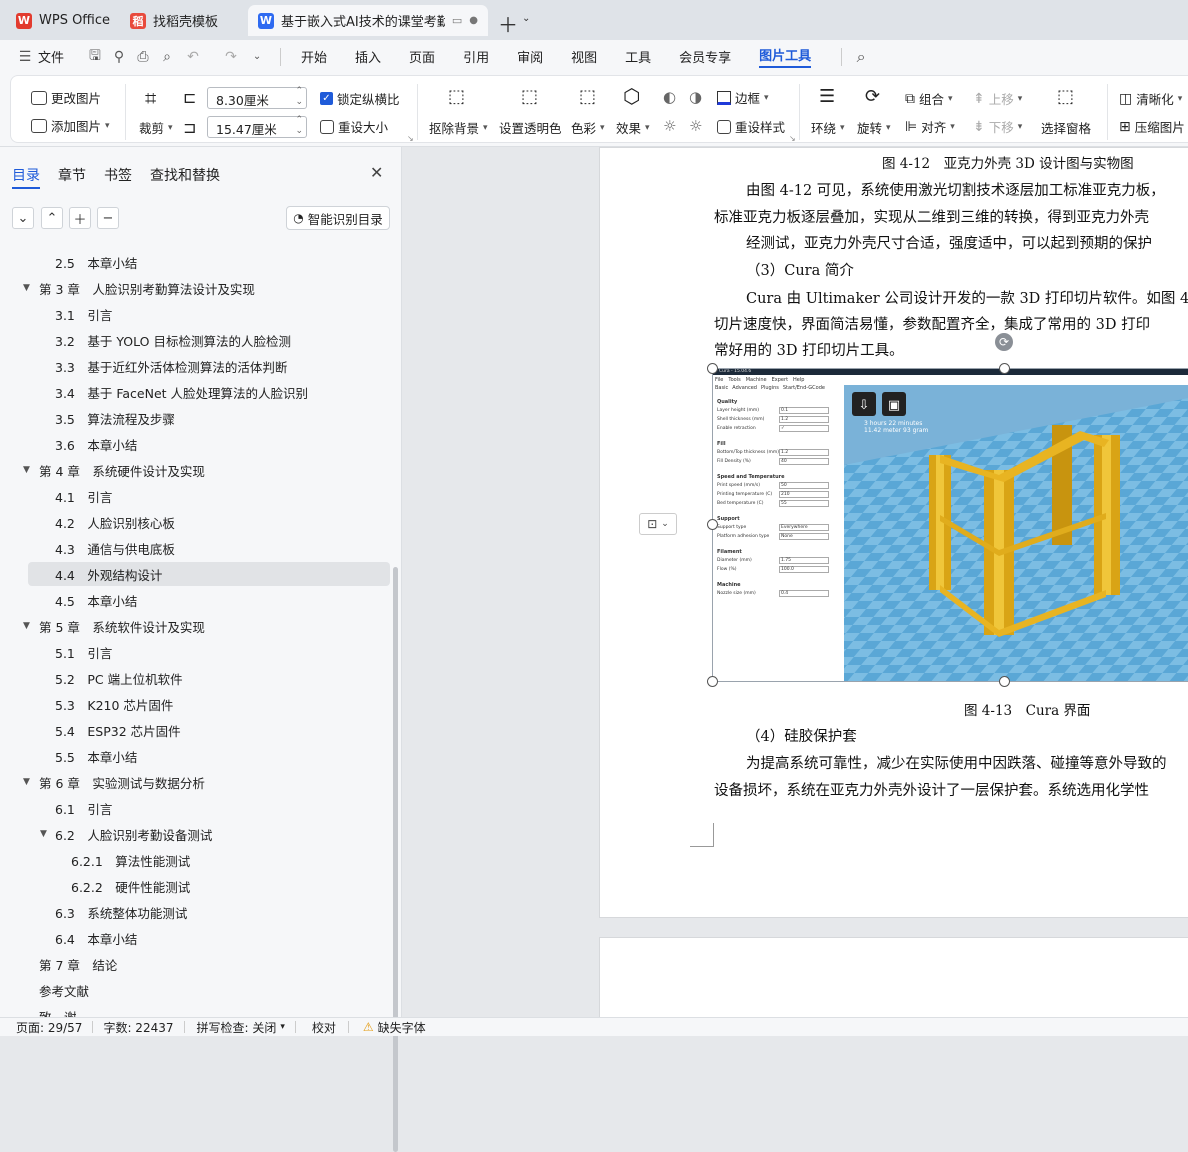  What do you see at coordinates (368, 56) in the screenshot?
I see `menu-insert: 插入` at bounding box center [368, 56].